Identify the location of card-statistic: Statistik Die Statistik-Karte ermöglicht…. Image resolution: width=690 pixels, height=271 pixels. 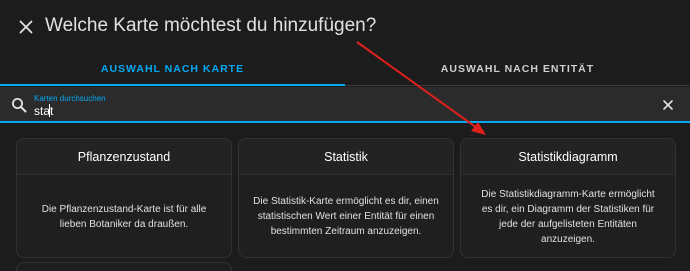
(346, 198).